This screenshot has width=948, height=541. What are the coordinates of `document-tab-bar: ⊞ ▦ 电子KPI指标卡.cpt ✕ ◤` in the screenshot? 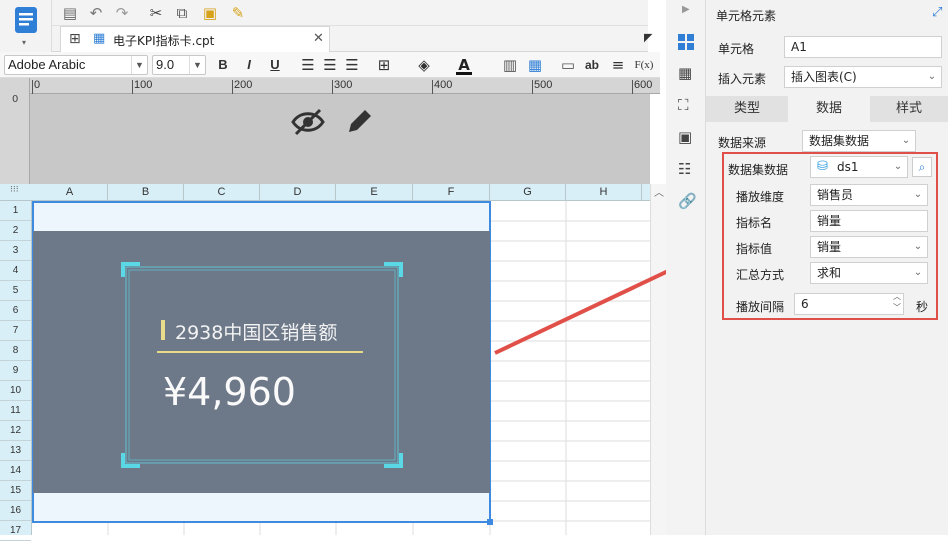 It's located at (352, 39).